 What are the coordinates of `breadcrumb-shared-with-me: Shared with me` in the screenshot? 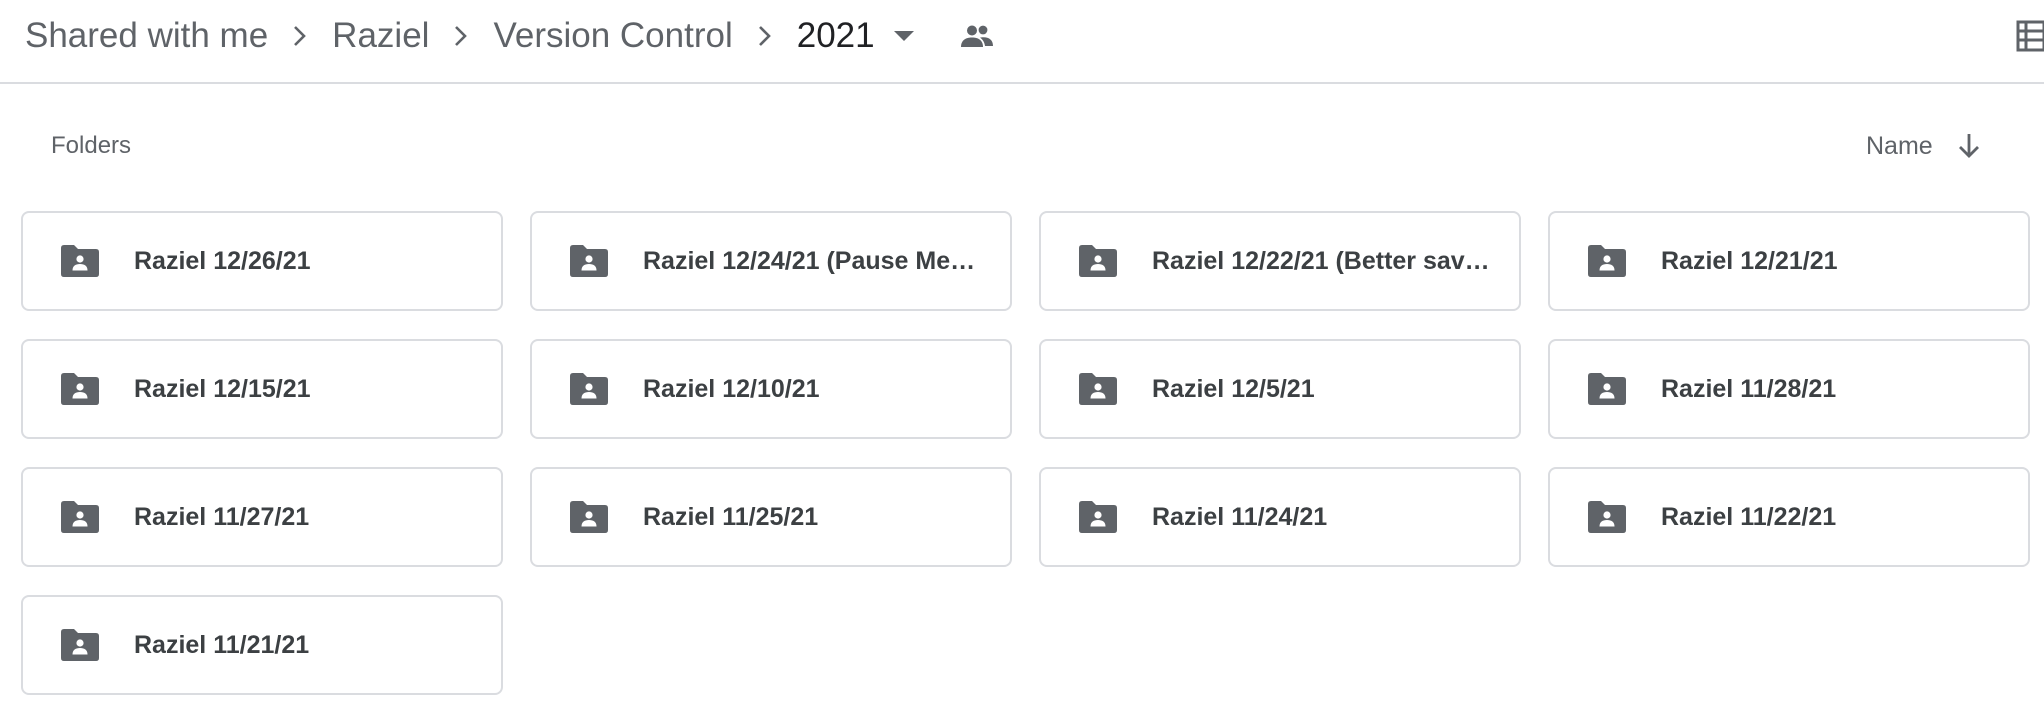 It's located at (146, 36).